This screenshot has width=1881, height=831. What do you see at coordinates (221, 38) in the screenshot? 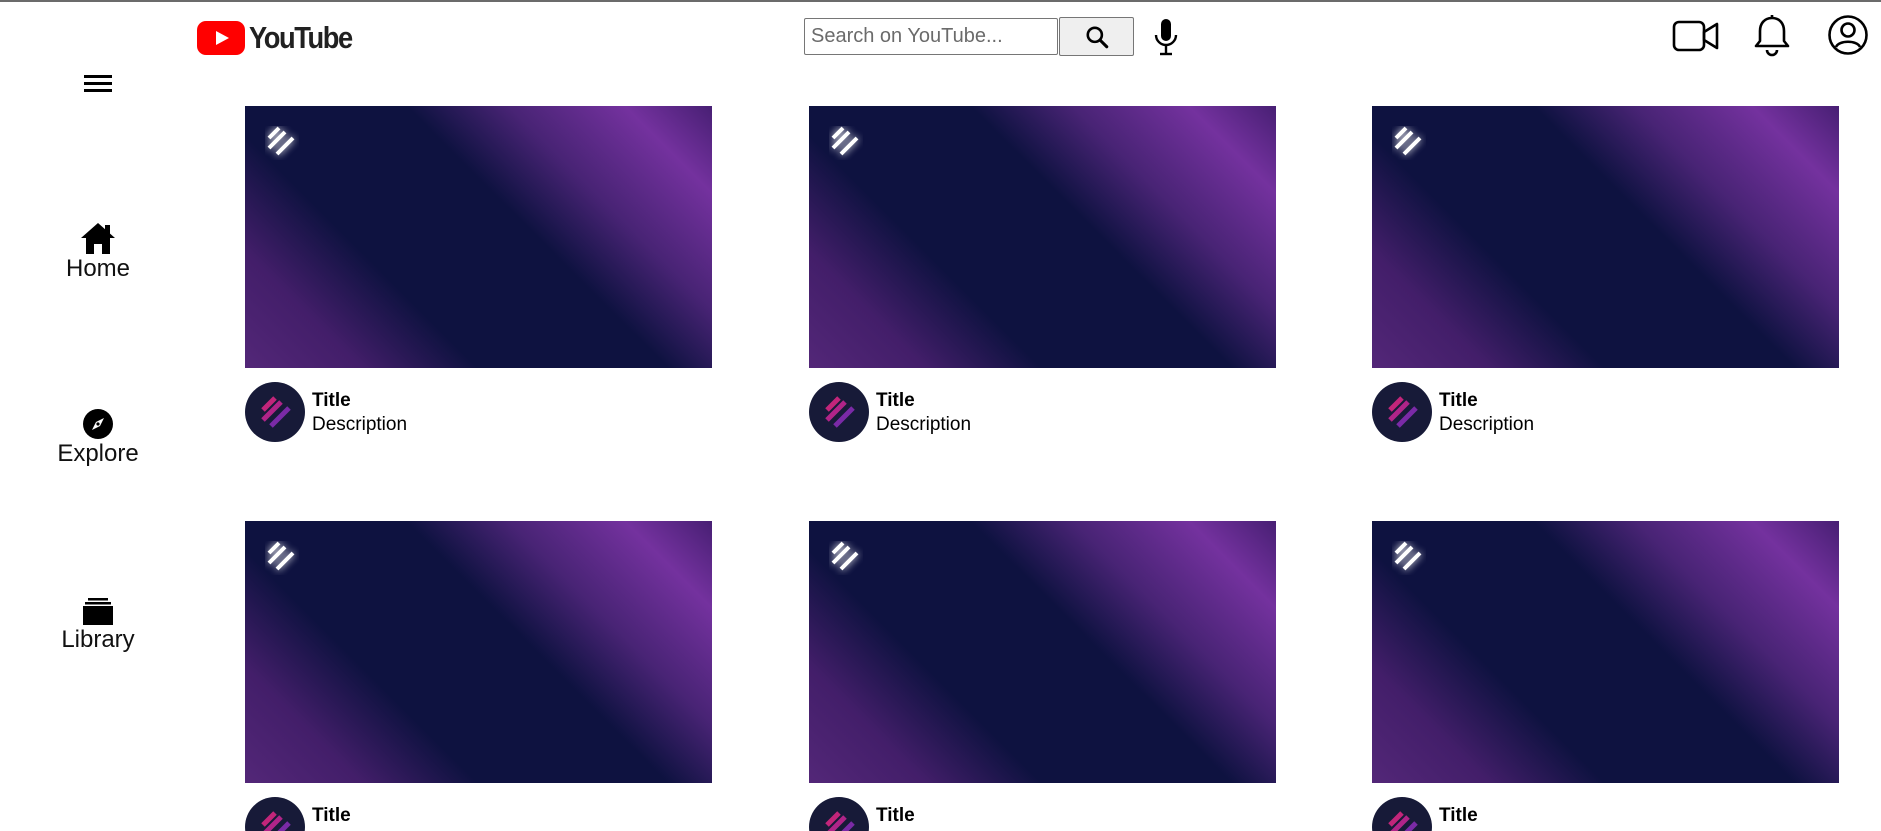
I see `youtube-play-icon` at bounding box center [221, 38].